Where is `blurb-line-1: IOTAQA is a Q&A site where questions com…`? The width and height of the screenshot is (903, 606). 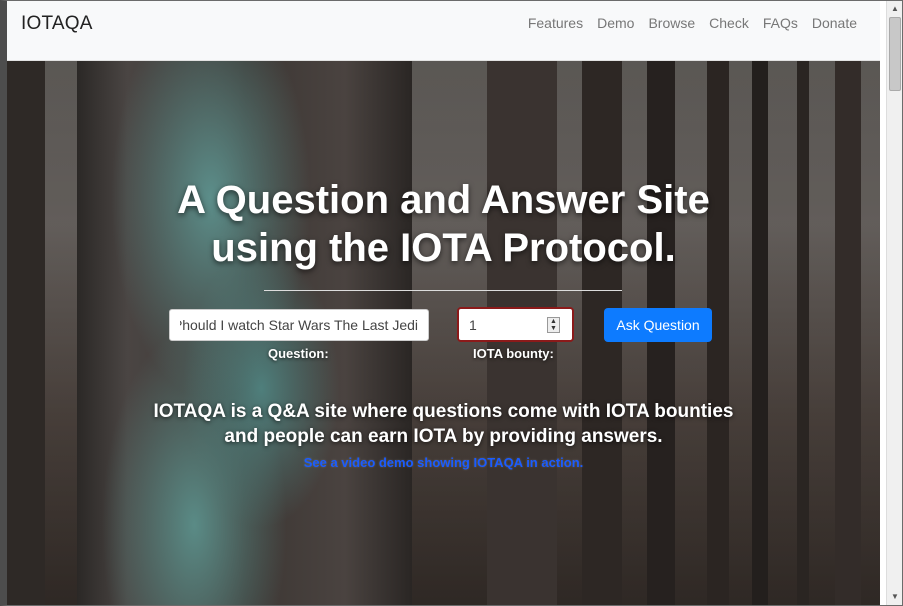
blurb-line-1: IOTAQA is a Q&A site where questions com… is located at coordinates (443, 411).